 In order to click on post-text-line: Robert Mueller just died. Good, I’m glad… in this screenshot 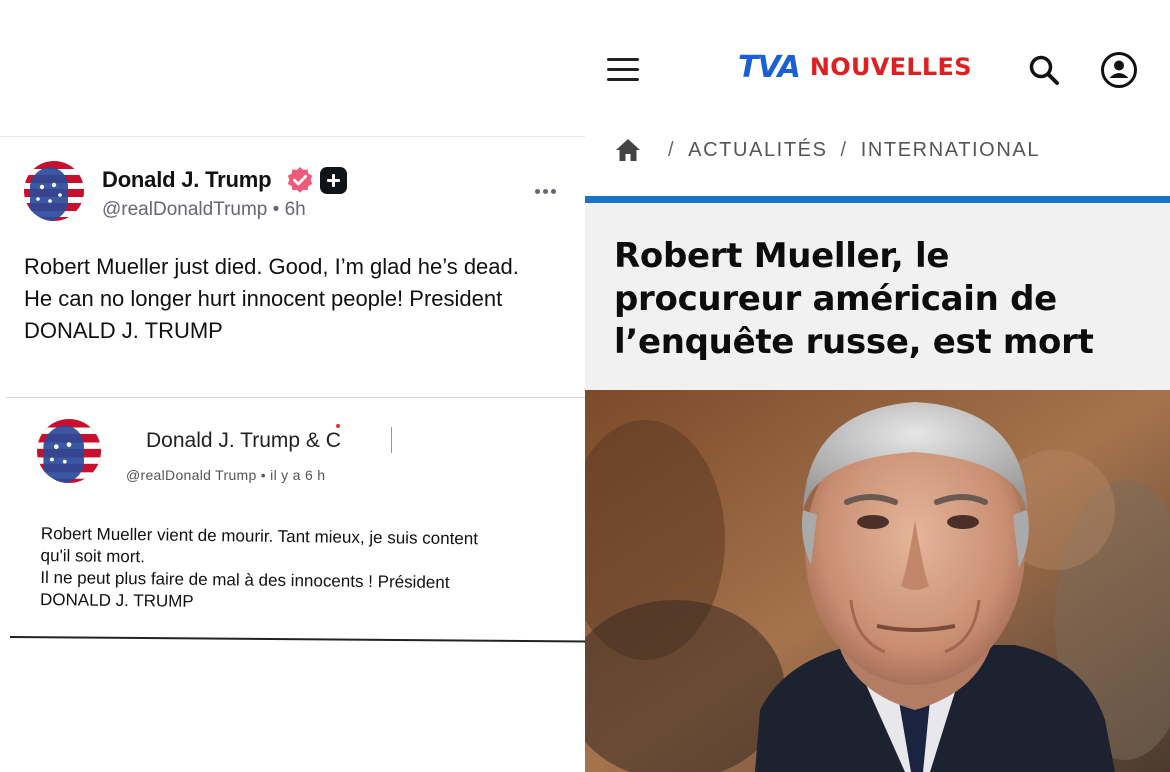, I will do `click(271, 266)`.